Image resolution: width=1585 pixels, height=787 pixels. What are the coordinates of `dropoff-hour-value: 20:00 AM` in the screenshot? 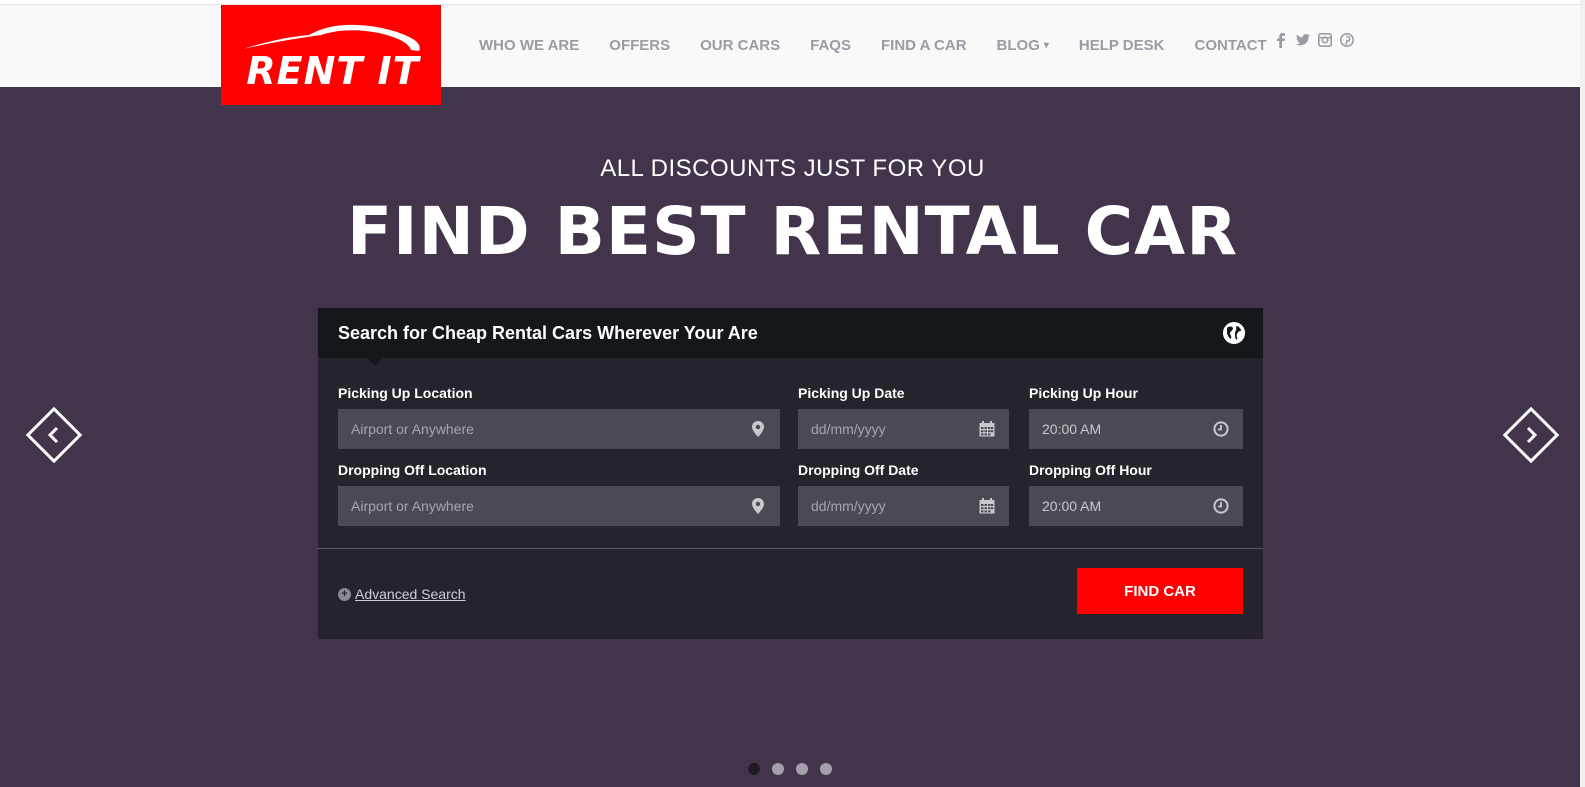 It's located at (1072, 506).